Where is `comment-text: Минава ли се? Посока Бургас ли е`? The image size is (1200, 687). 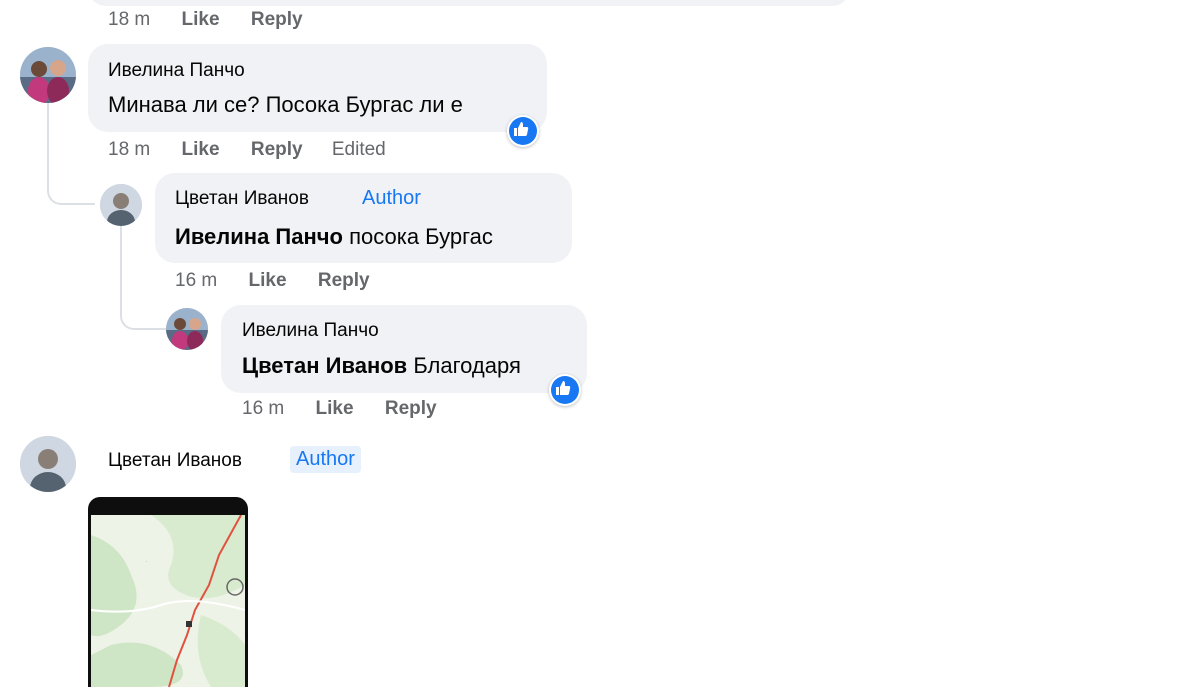 comment-text: Минава ли се? Посока Бургас ли е is located at coordinates (285, 104).